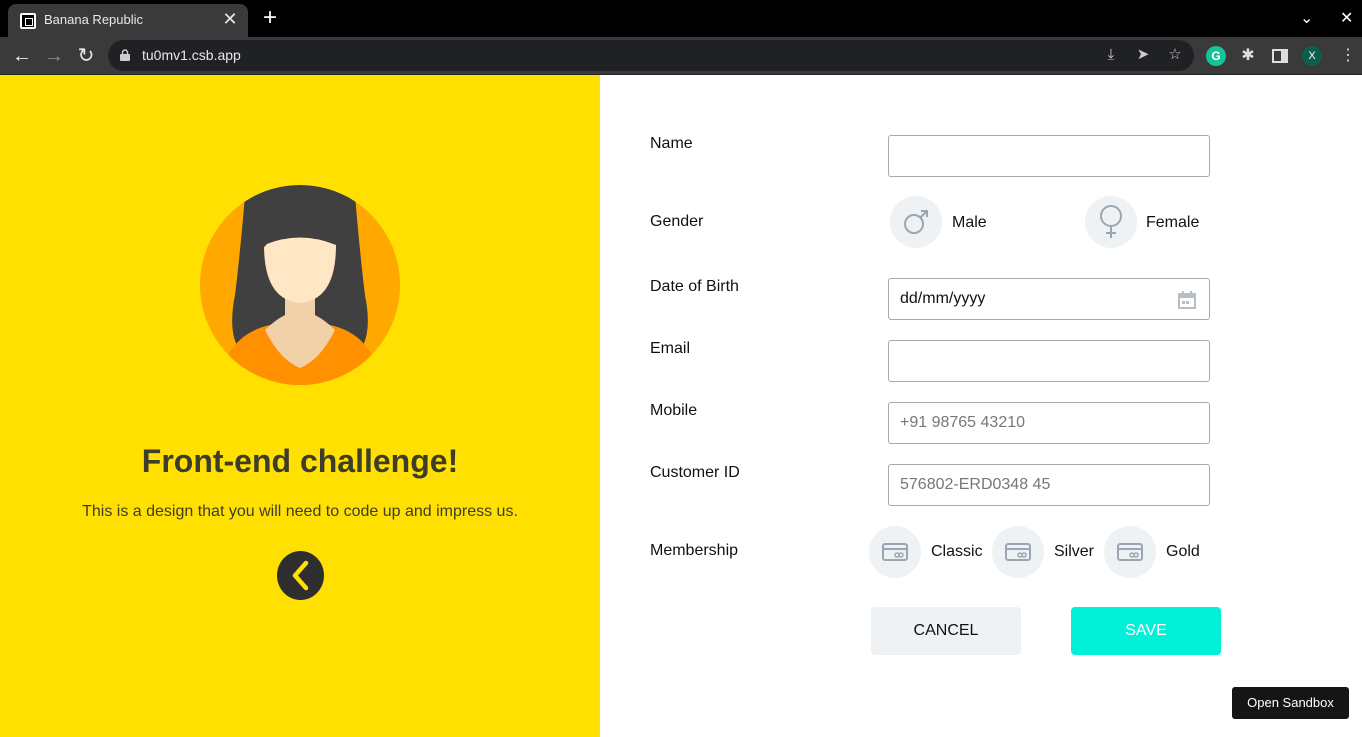 This screenshot has width=1362, height=737. Describe the element at coordinates (1049, 423) in the screenshot. I see `mobile-input: +91 98765 43210` at that location.